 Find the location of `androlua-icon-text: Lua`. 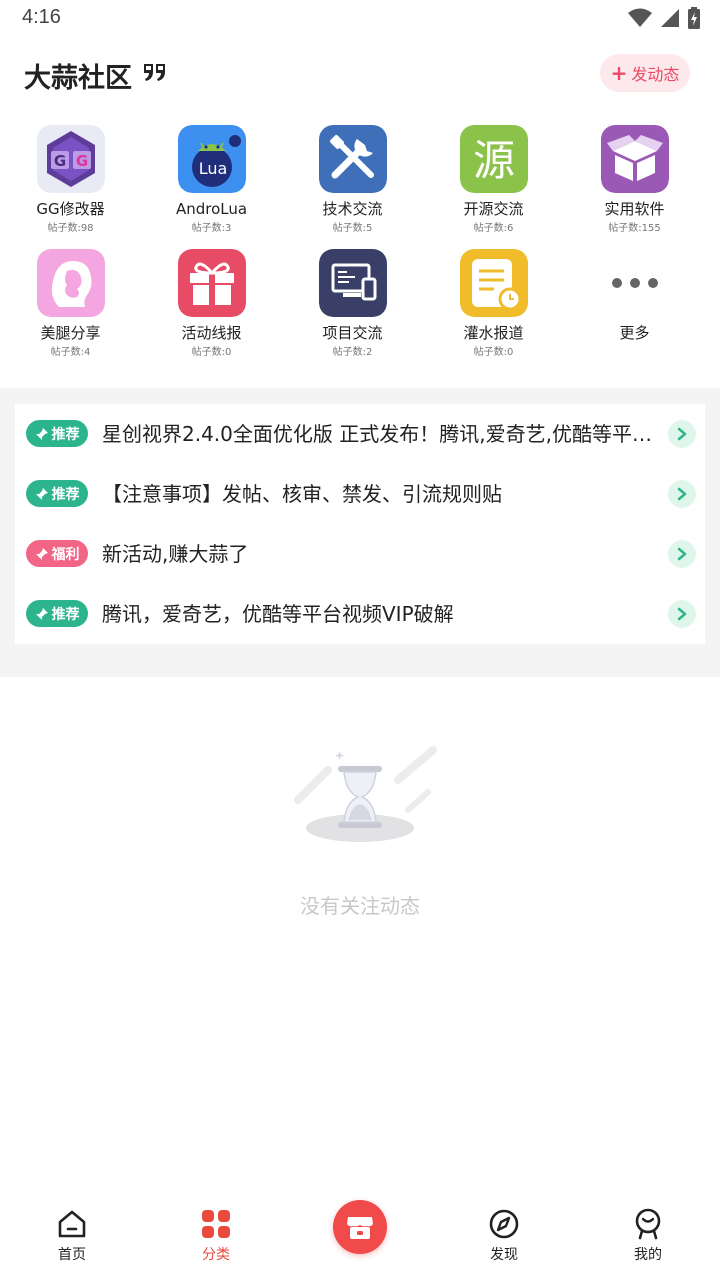

androlua-icon-text: Lua is located at coordinates (212, 168).